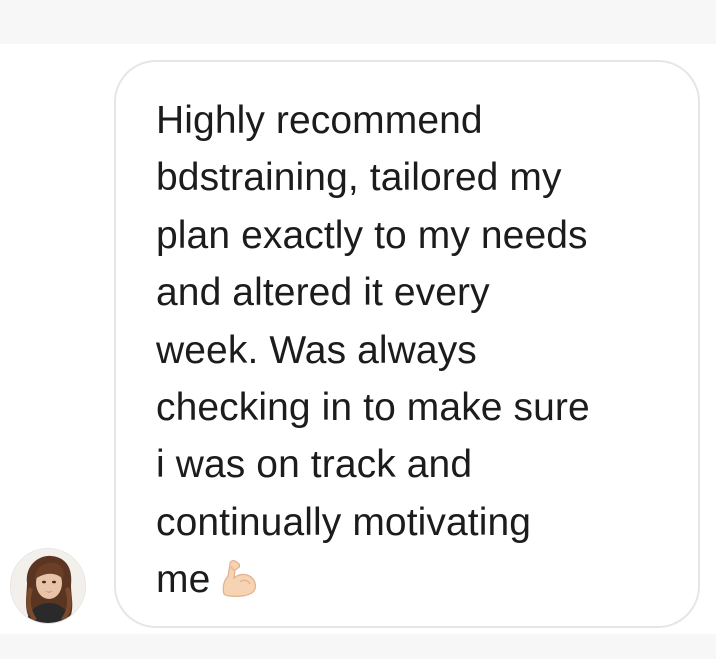 Image resolution: width=716 pixels, height=659 pixels. Describe the element at coordinates (240, 577) in the screenshot. I see `flexed-biceps-icon` at that location.